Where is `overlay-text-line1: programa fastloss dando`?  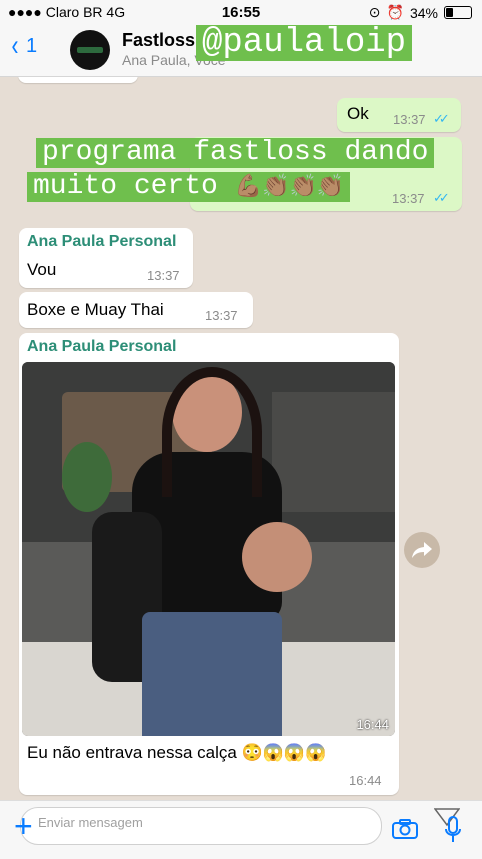
overlay-text-line1: programa fastloss dando is located at coordinates (235, 153).